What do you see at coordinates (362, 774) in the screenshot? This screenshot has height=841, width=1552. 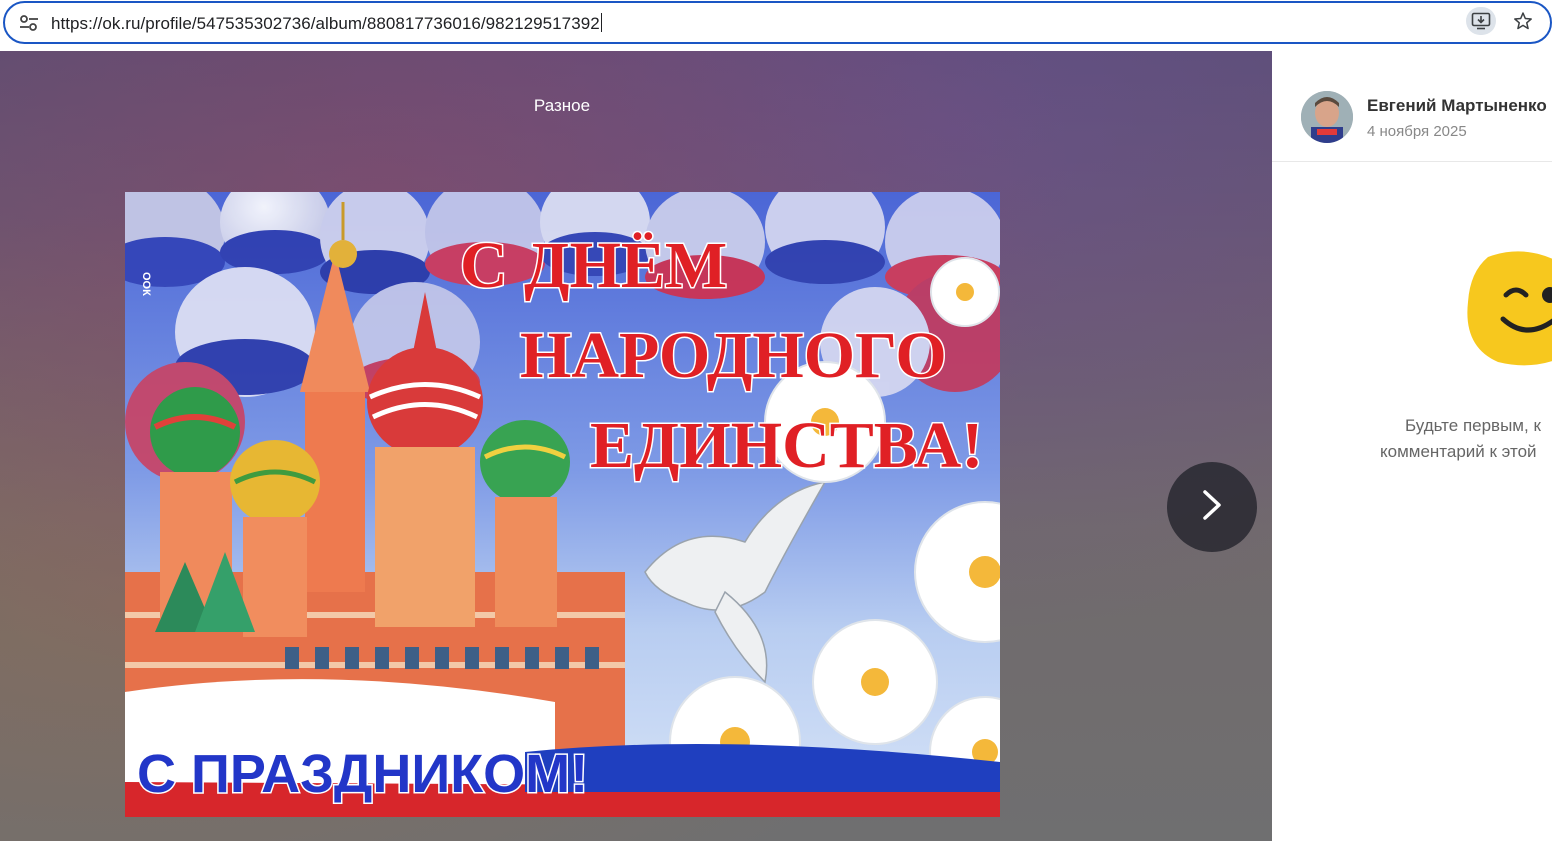 I see `photo-banner-text: С ПРАЗДНИКОМ!` at bounding box center [362, 774].